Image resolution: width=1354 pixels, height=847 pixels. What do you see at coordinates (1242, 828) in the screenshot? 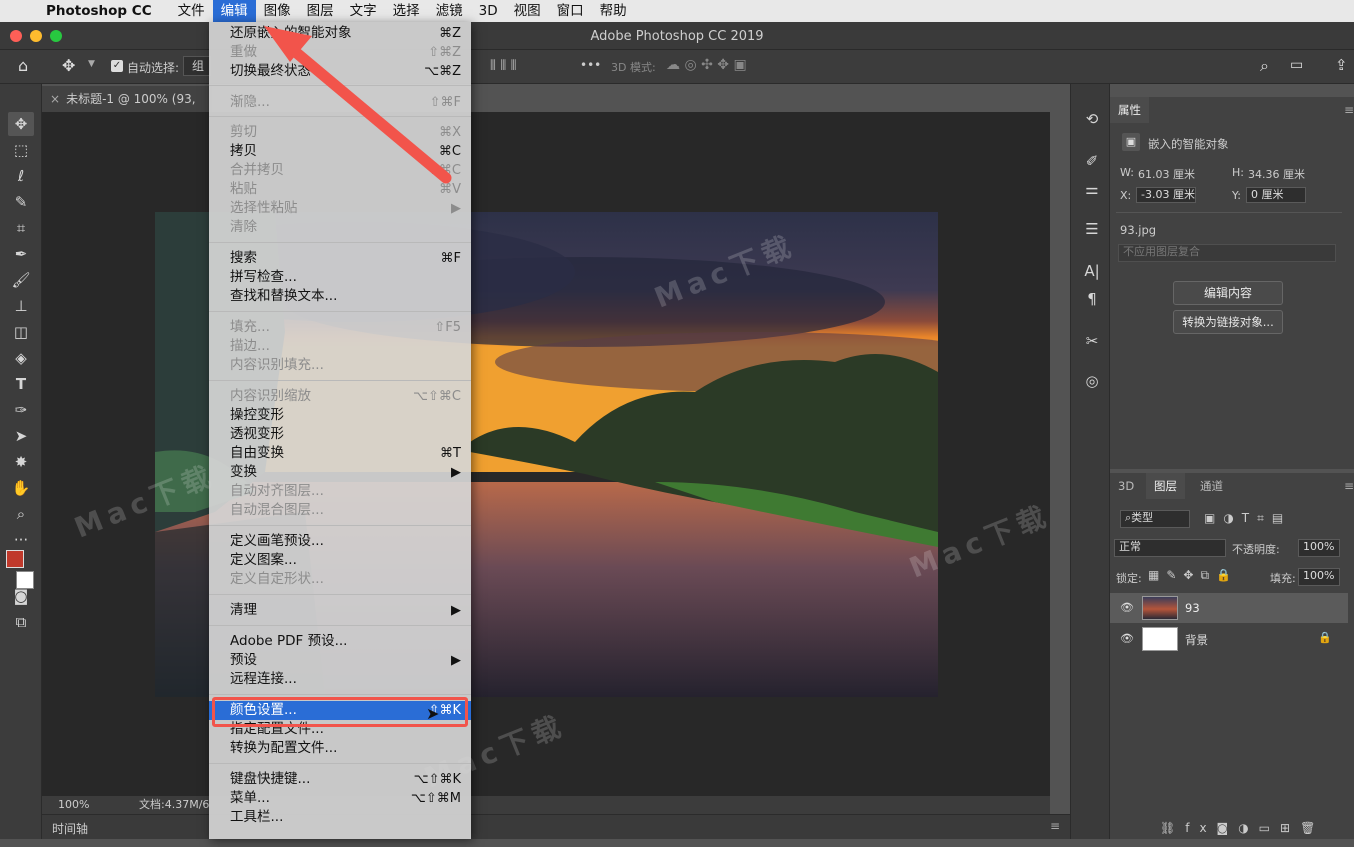
I see `layer-actions-icons: ⛓fx◙◑▭⊞🗑` at bounding box center [1242, 828].